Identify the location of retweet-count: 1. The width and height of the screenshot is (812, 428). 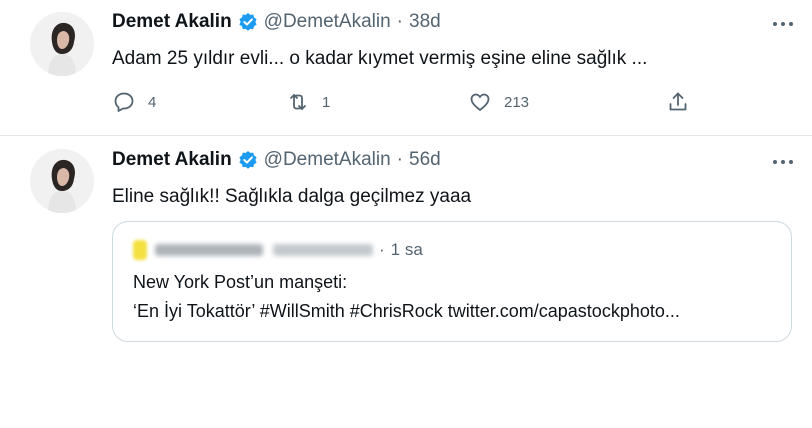
(326, 102).